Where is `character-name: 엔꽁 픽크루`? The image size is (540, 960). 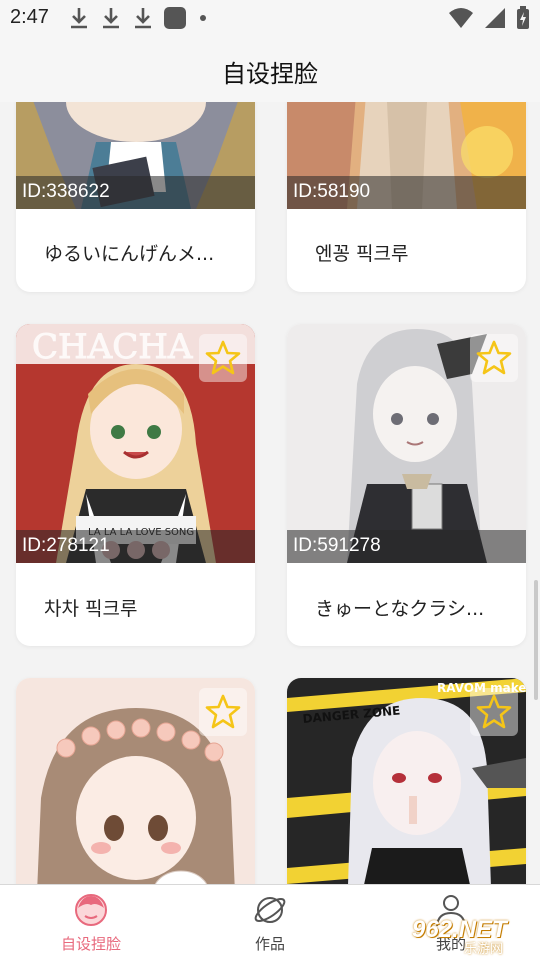
character-name: 엔꽁 픽크루 is located at coordinates (362, 254).